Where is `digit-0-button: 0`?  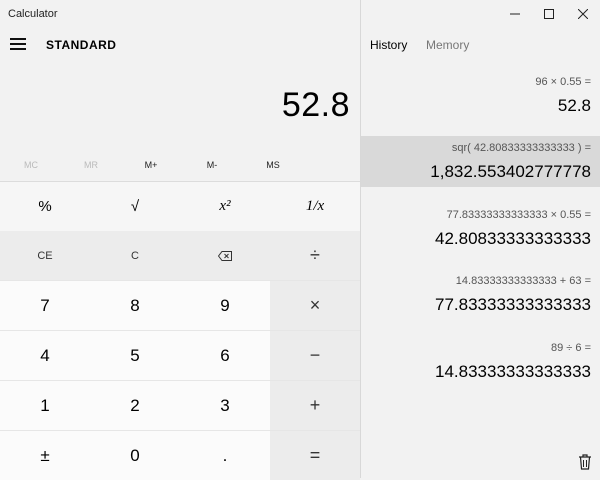
digit-0-button: 0 is located at coordinates (135, 455).